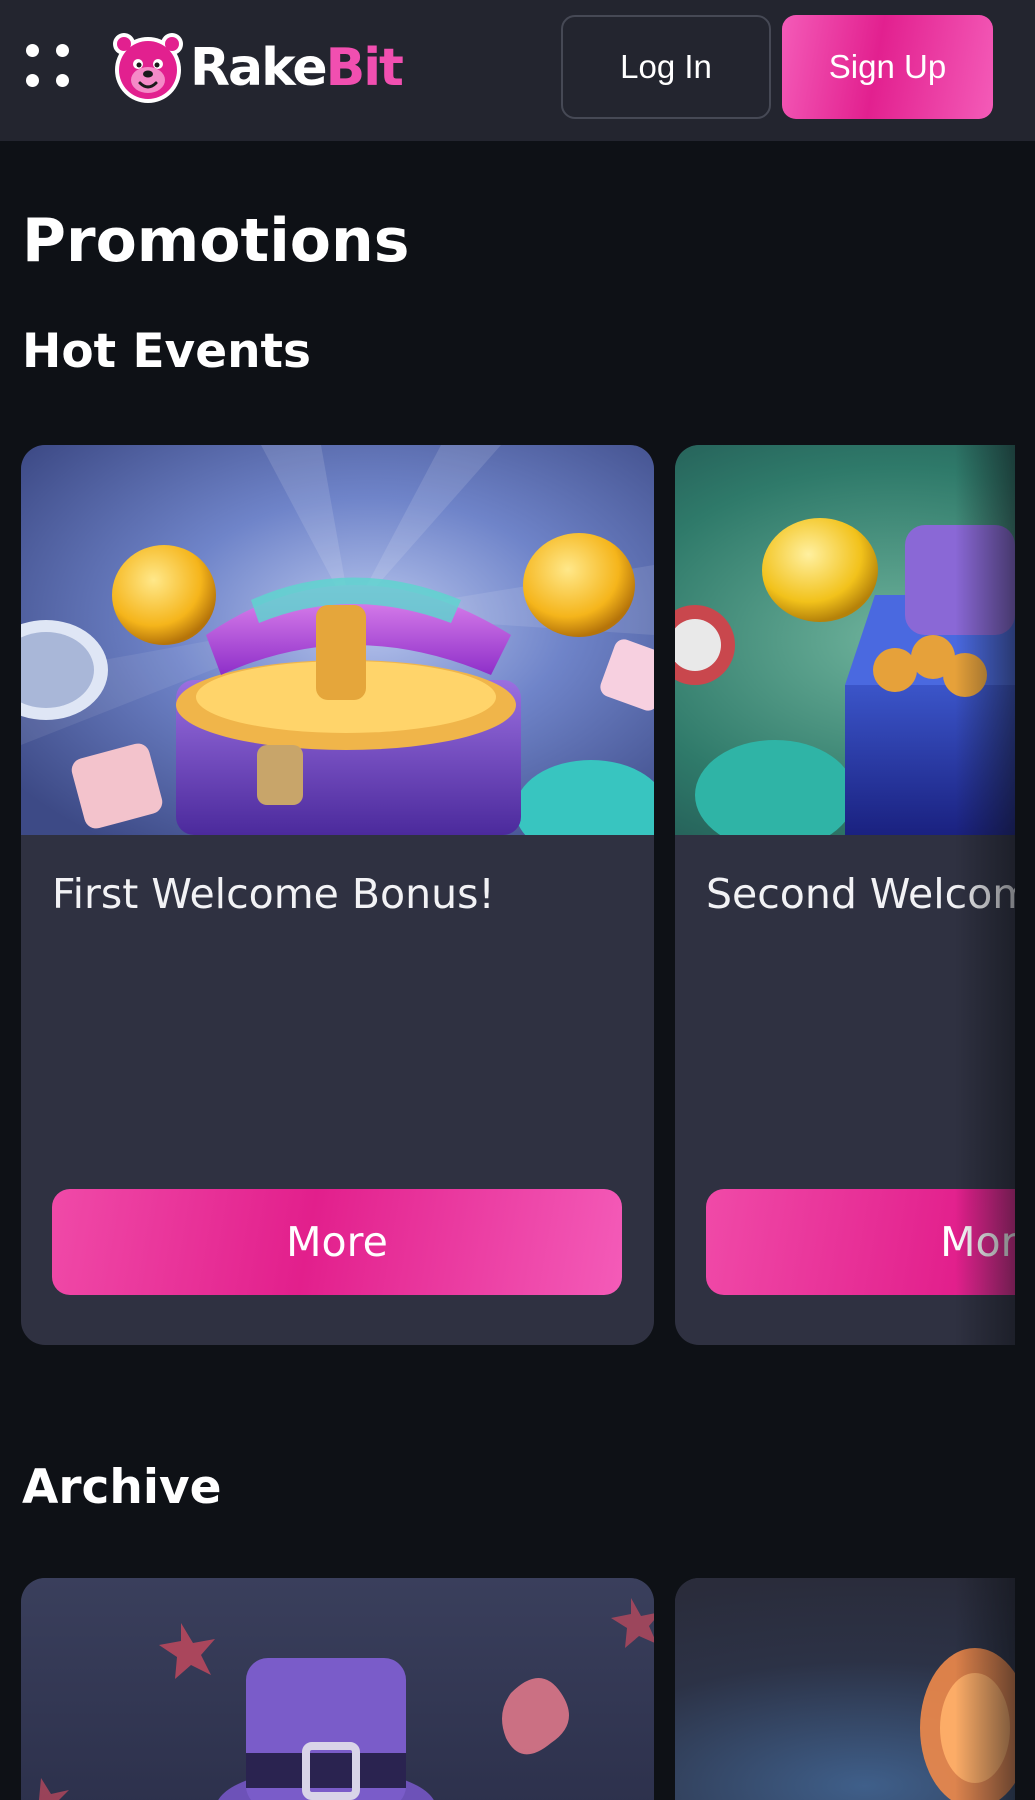  I want to click on gift-box-image, so click(845, 640).